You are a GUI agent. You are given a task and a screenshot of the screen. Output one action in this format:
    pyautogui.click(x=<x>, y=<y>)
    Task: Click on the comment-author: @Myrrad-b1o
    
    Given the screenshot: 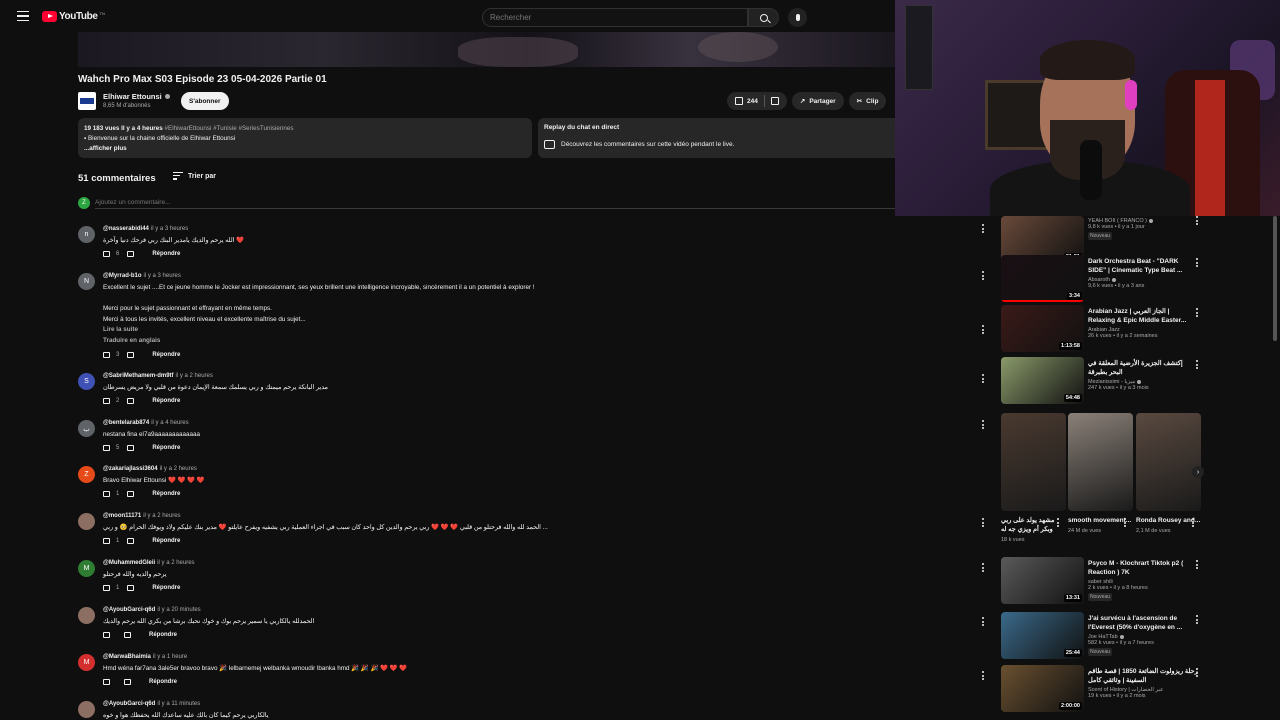 What is the action you would take?
    pyautogui.click(x=122, y=276)
    